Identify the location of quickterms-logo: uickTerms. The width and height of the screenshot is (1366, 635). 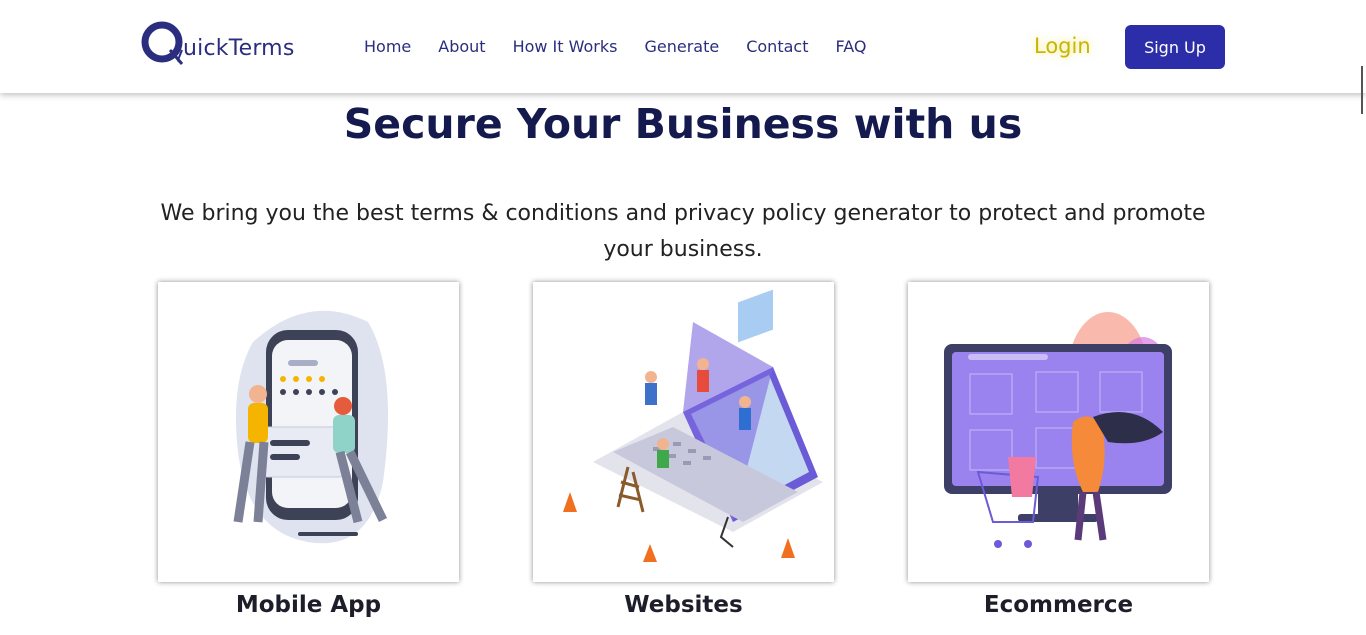
(220, 44).